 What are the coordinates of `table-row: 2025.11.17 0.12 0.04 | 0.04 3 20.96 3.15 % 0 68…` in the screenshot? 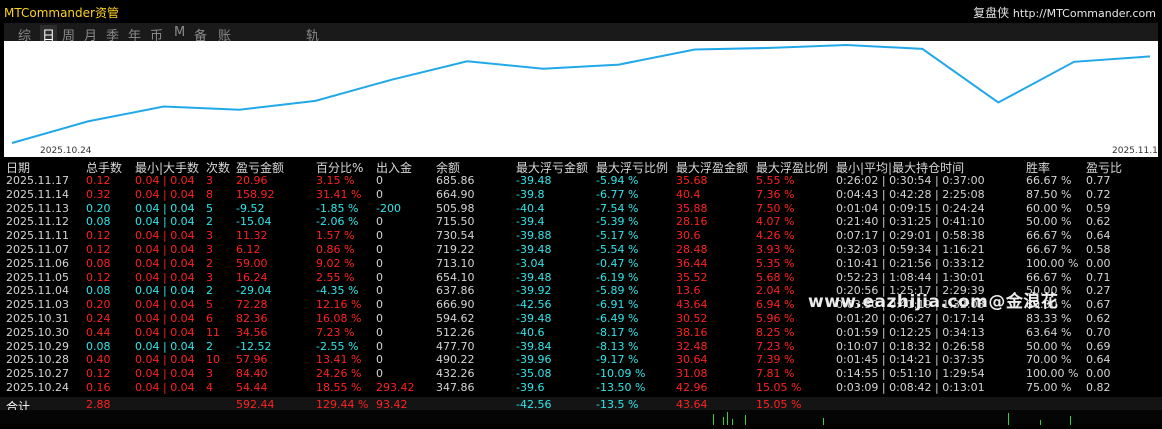 It's located at (581, 181).